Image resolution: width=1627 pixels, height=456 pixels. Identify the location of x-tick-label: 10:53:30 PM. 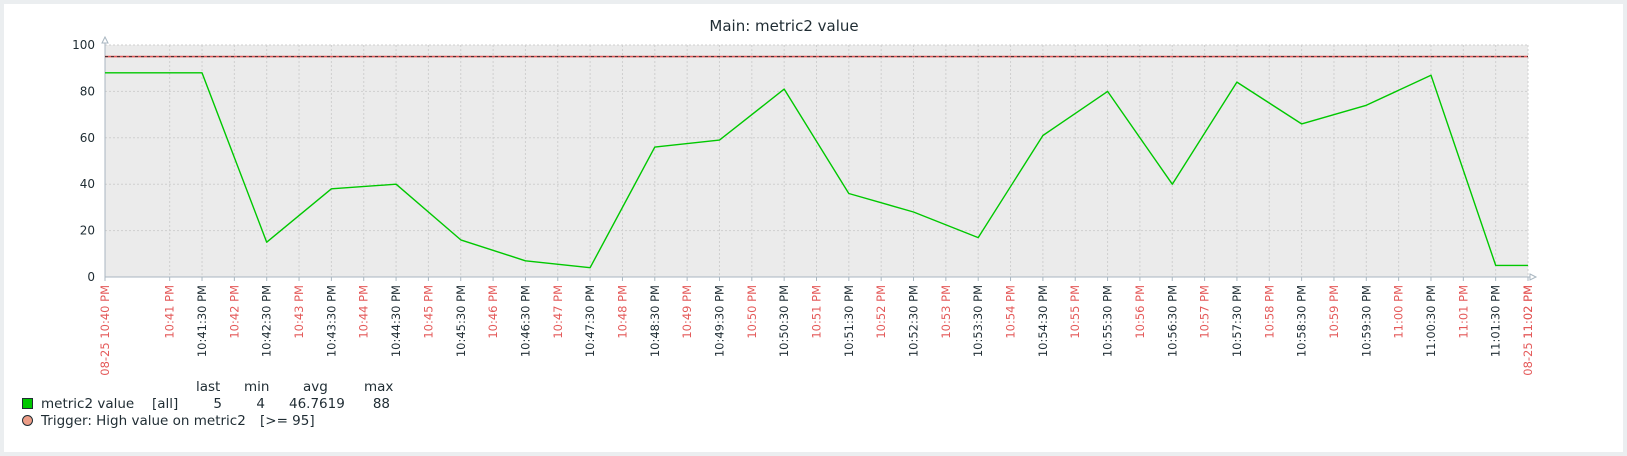
(978, 321).